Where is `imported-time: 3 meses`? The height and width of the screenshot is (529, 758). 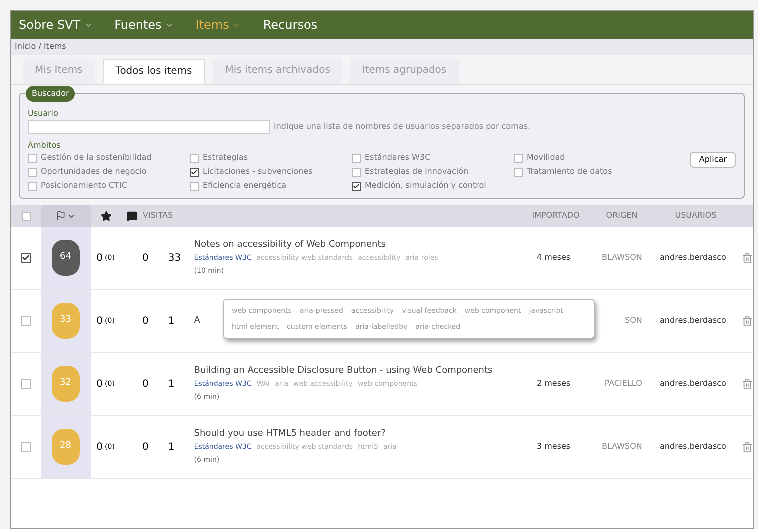
imported-time: 3 meses is located at coordinates (554, 447).